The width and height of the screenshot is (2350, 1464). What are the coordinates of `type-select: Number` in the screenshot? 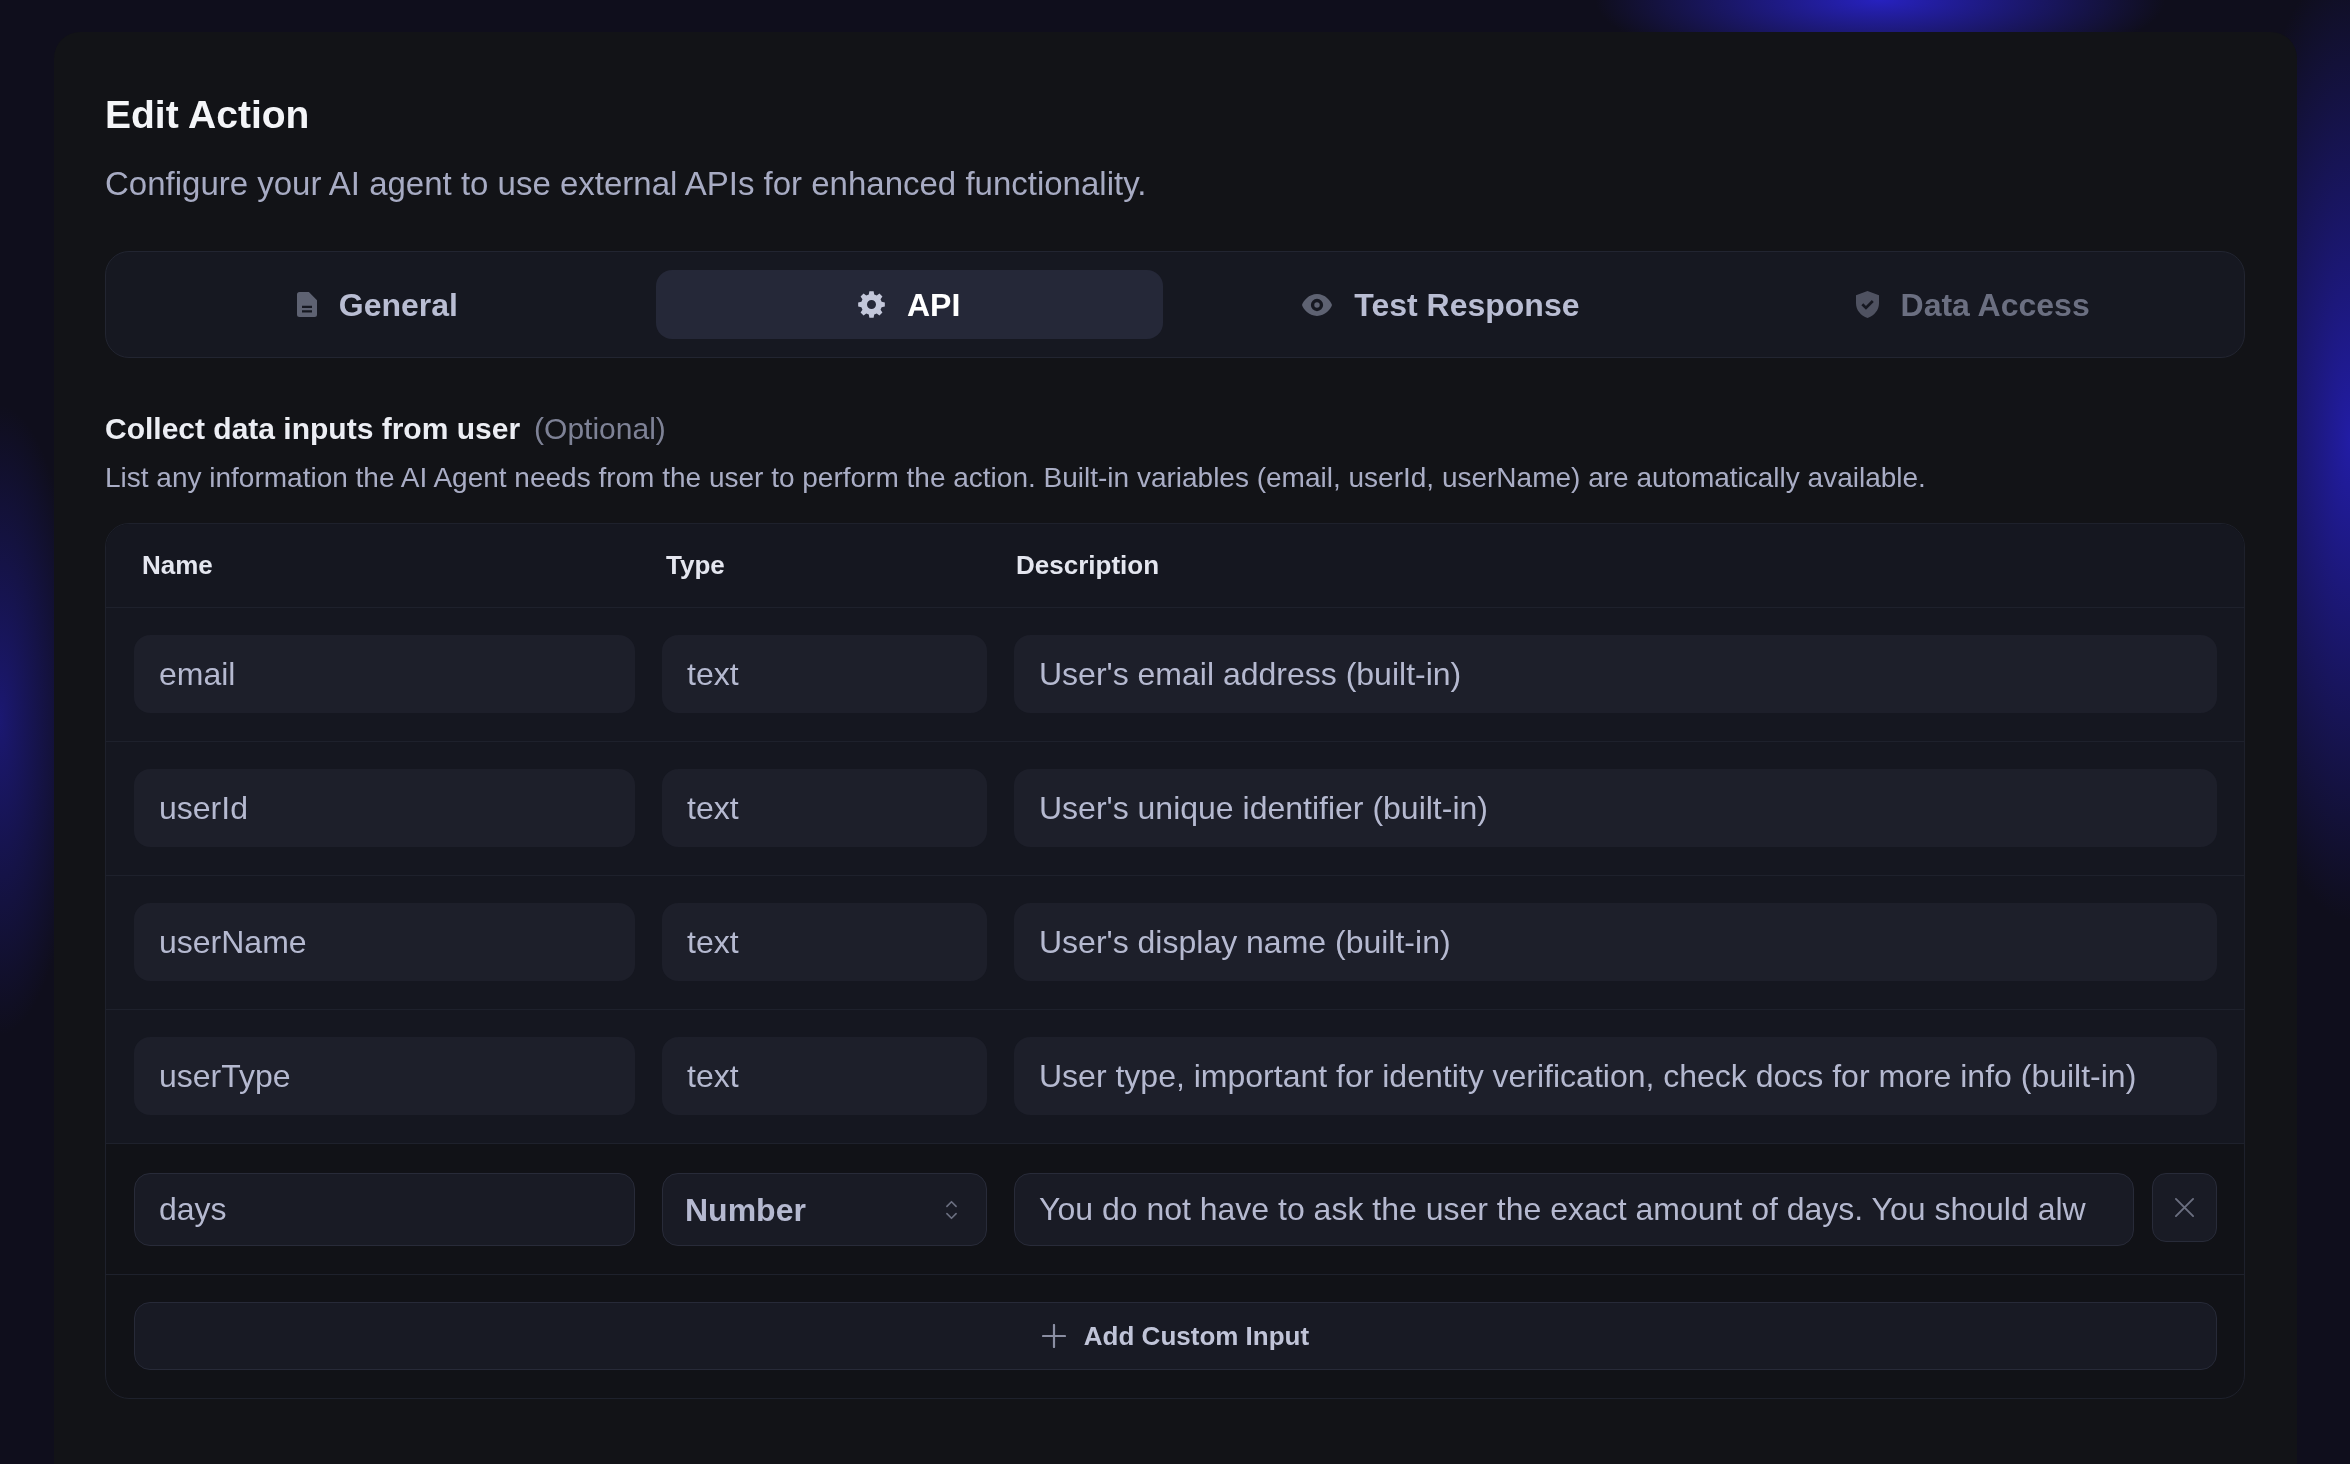 It's located at (824, 1209).